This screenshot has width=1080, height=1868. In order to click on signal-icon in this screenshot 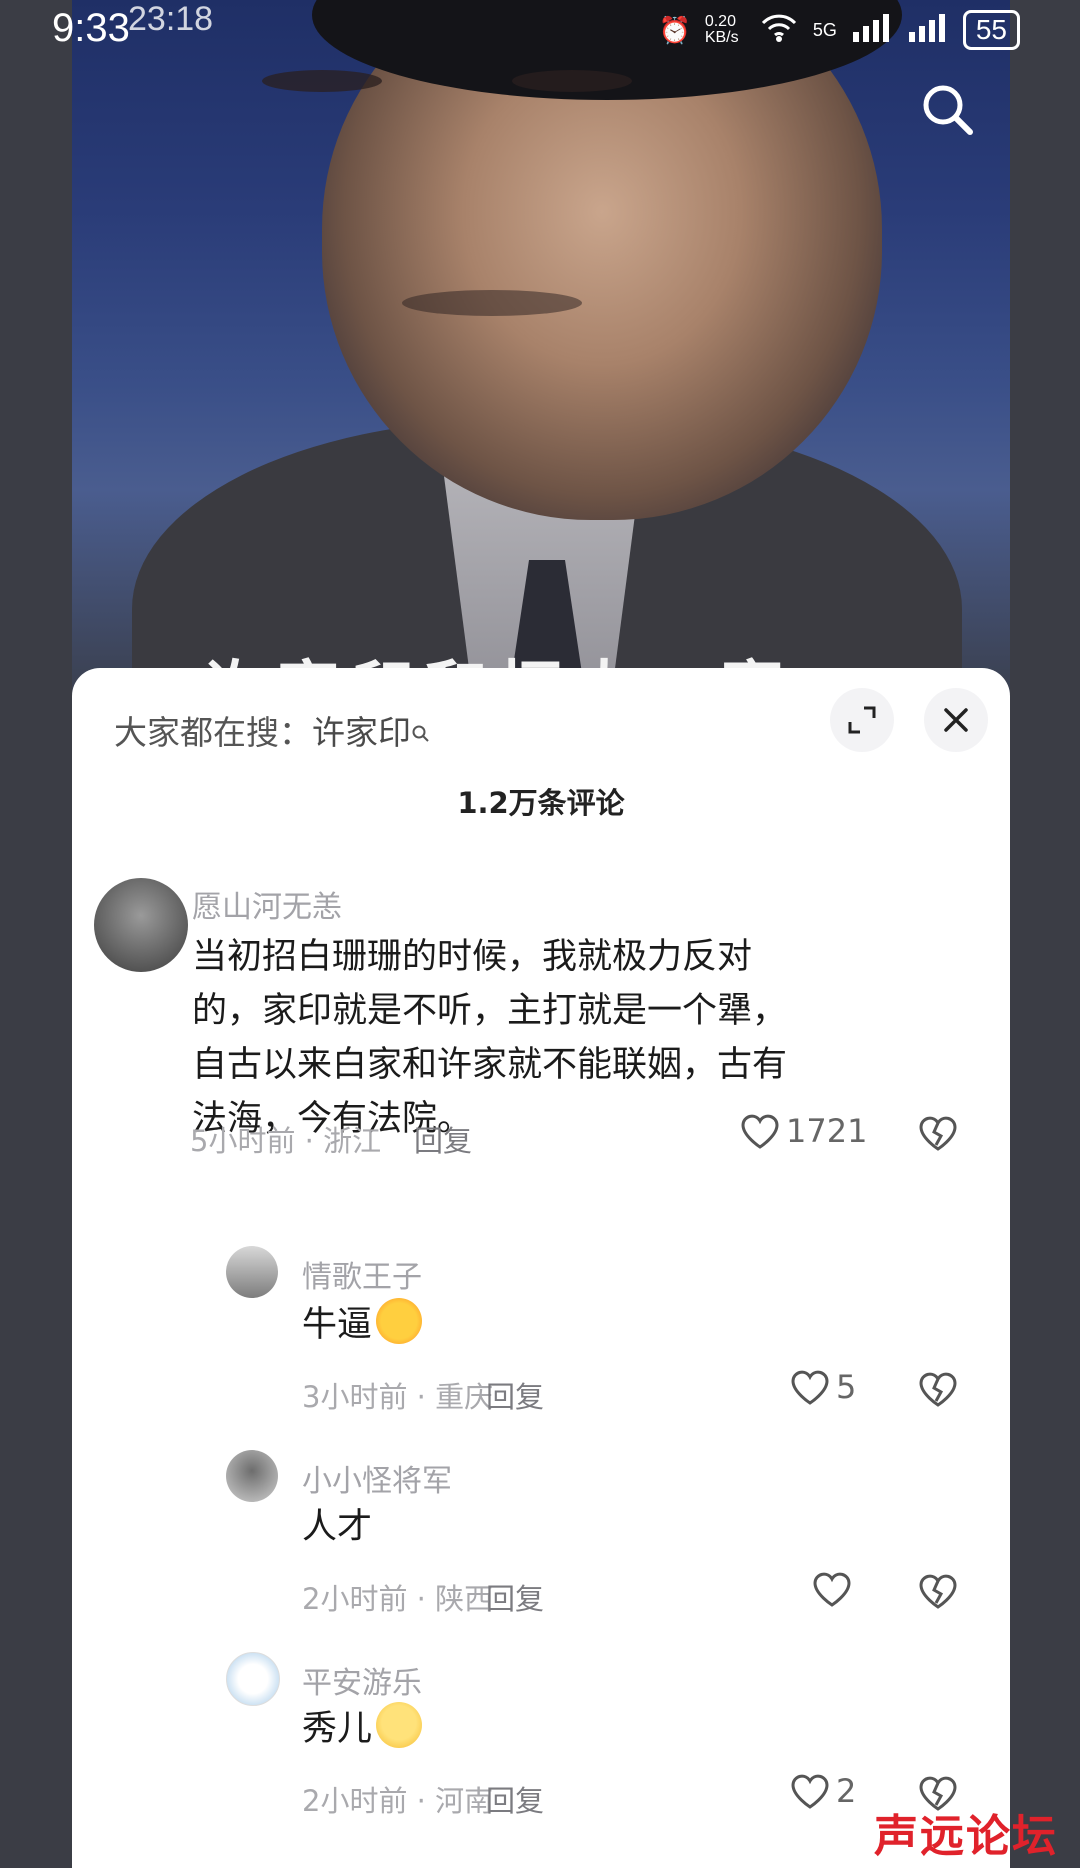, I will do `click(872, 30)`.